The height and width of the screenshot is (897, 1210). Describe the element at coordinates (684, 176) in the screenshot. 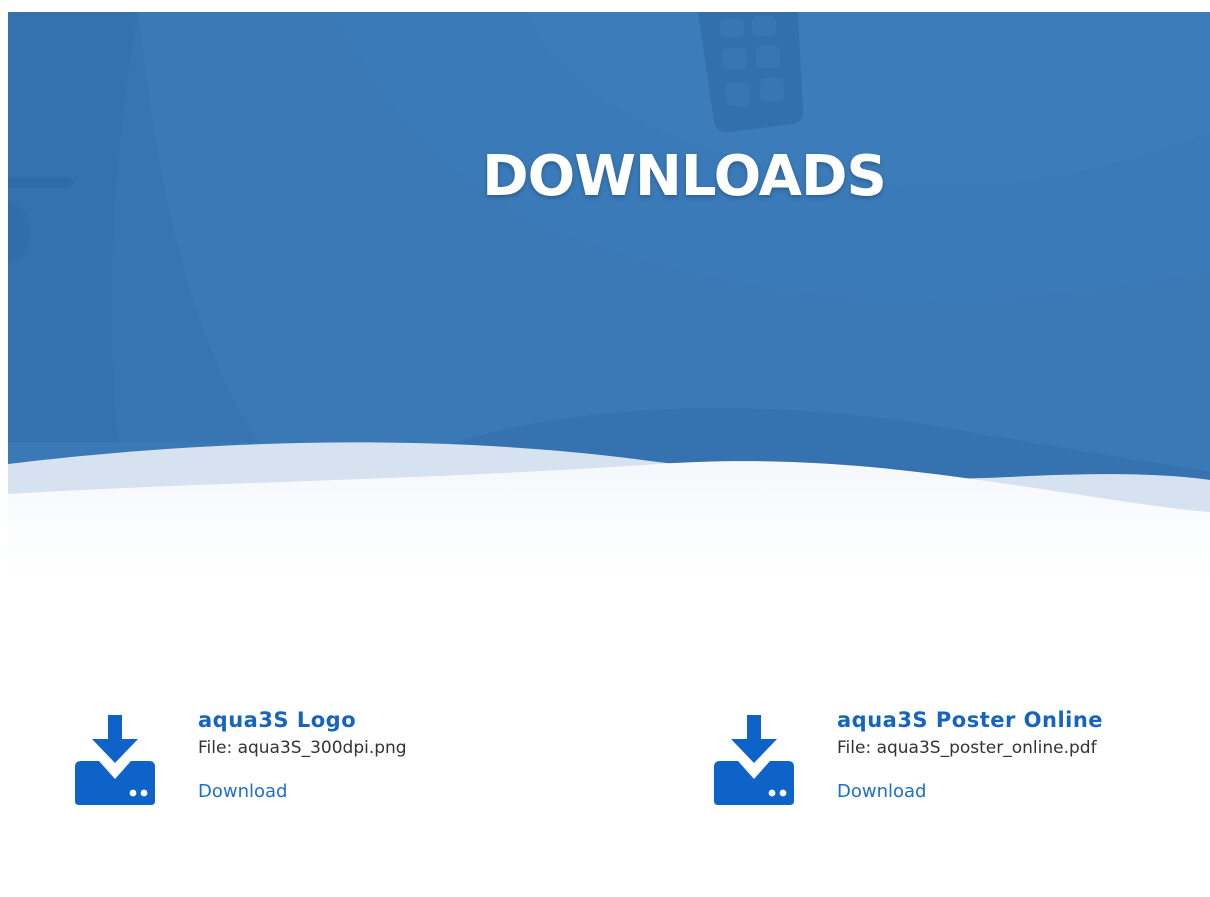

I see `page-title: DOWNLOADS` at that location.